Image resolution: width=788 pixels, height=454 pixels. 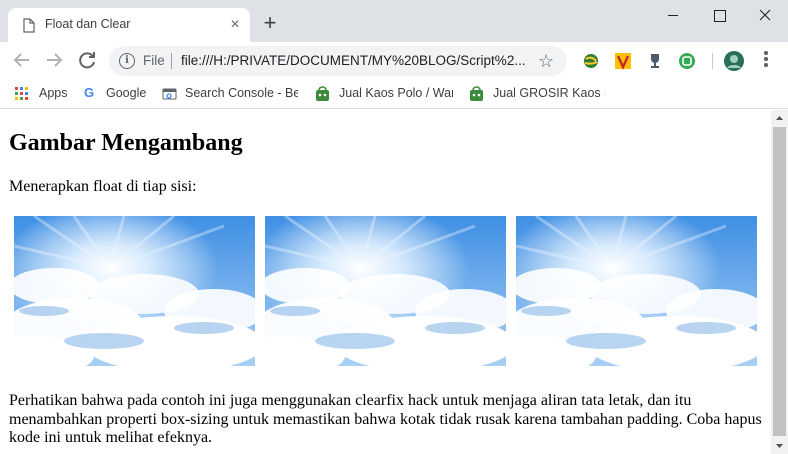 I want to click on title-bar: Float dan Clear × +, so click(x=394, y=21).